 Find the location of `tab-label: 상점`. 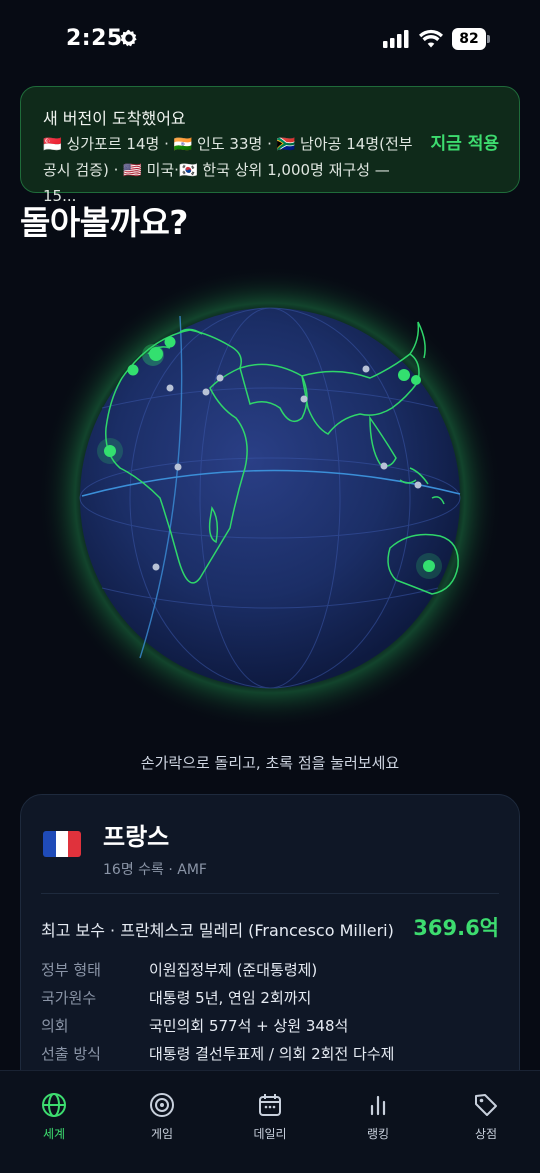

tab-label: 상점 is located at coordinates (486, 1134).